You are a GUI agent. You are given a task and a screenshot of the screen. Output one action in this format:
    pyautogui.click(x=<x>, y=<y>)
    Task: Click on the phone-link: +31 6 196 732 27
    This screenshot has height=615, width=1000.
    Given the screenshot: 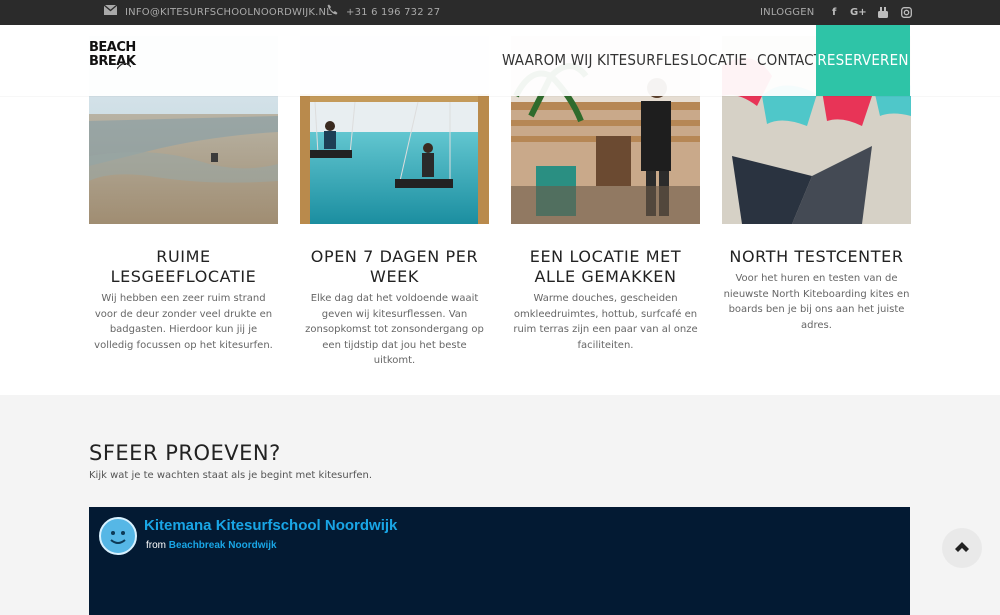 What is the action you would take?
    pyautogui.click(x=383, y=12)
    